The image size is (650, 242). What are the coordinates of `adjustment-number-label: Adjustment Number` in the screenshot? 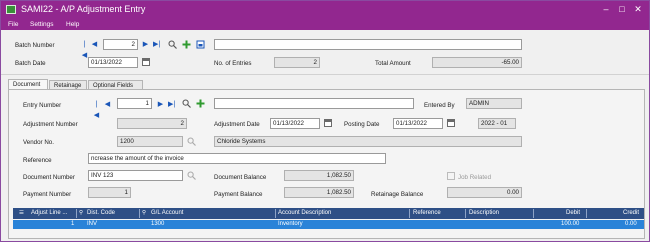 It's located at (50, 124).